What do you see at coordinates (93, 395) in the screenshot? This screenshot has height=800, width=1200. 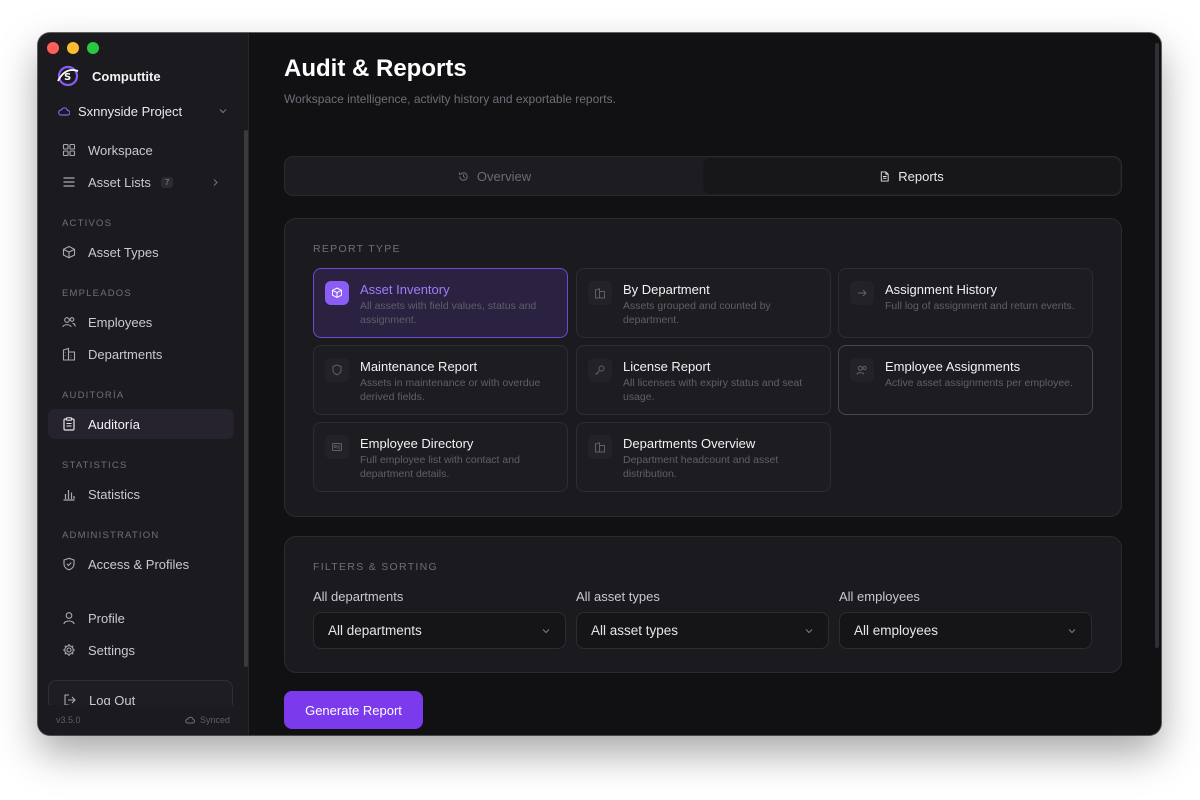 I see `section-label-auditoria: AUDITORÍA` at bounding box center [93, 395].